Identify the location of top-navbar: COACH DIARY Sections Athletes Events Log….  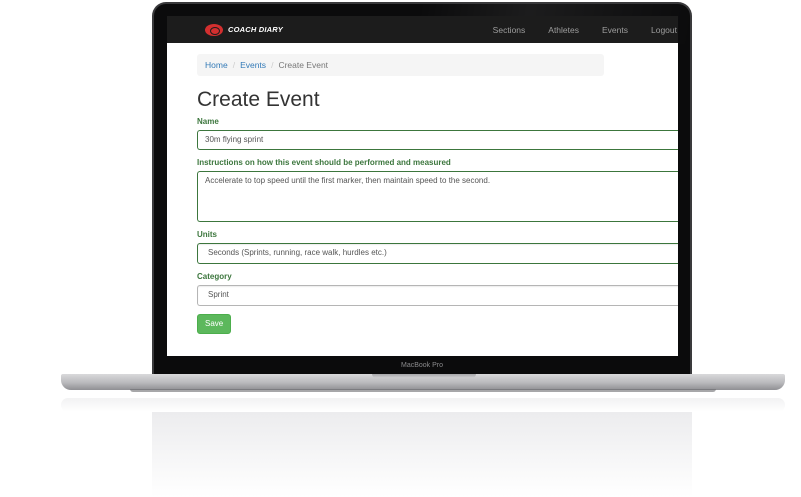
(422, 29).